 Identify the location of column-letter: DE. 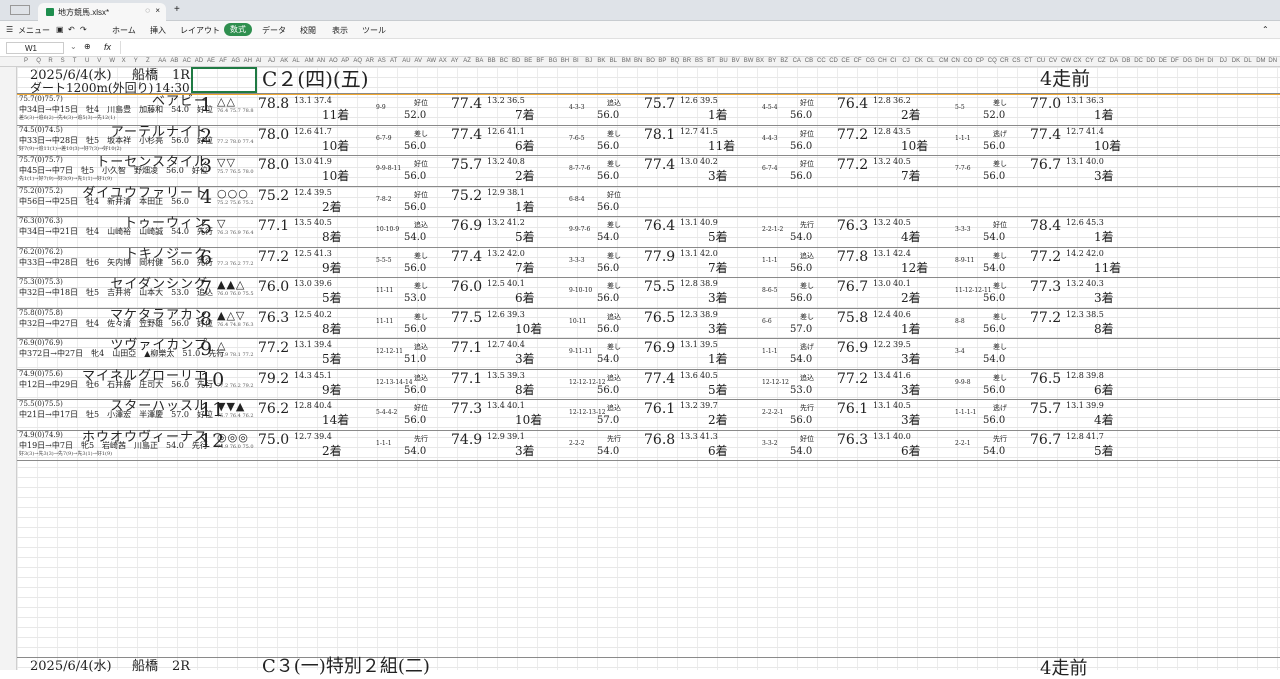
(1163, 61).